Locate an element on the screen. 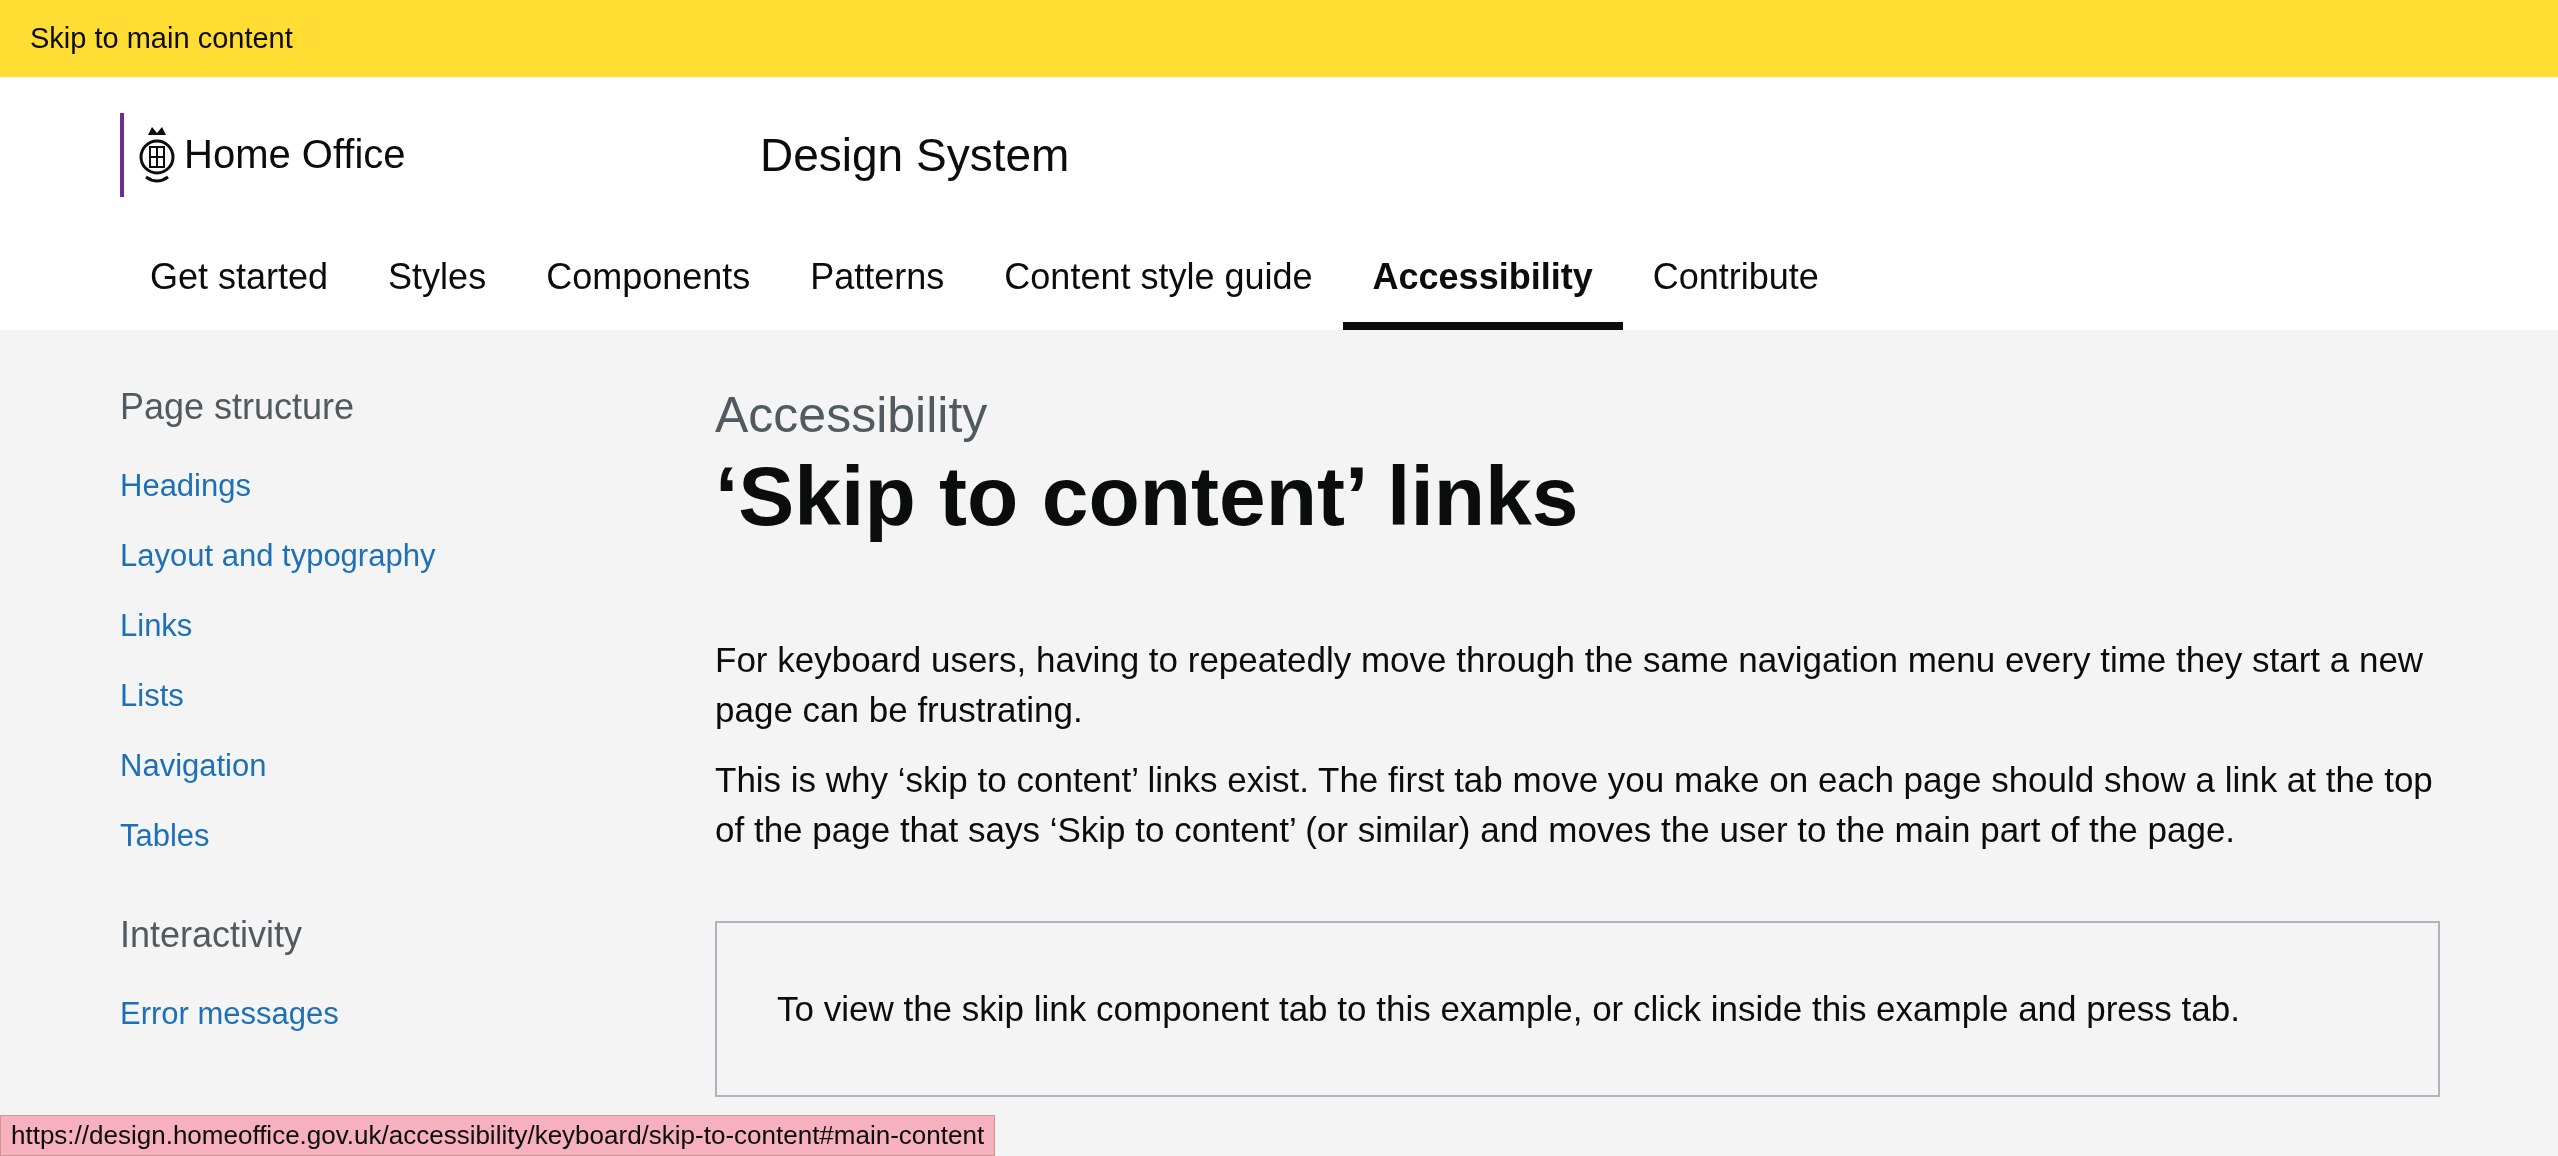 This screenshot has height=1156, width=2558. body-paragraph: For keyboard users, having to repeatedly move through the same navigation menu every time they start a new page can be frustrating. is located at coordinates (1570, 685).